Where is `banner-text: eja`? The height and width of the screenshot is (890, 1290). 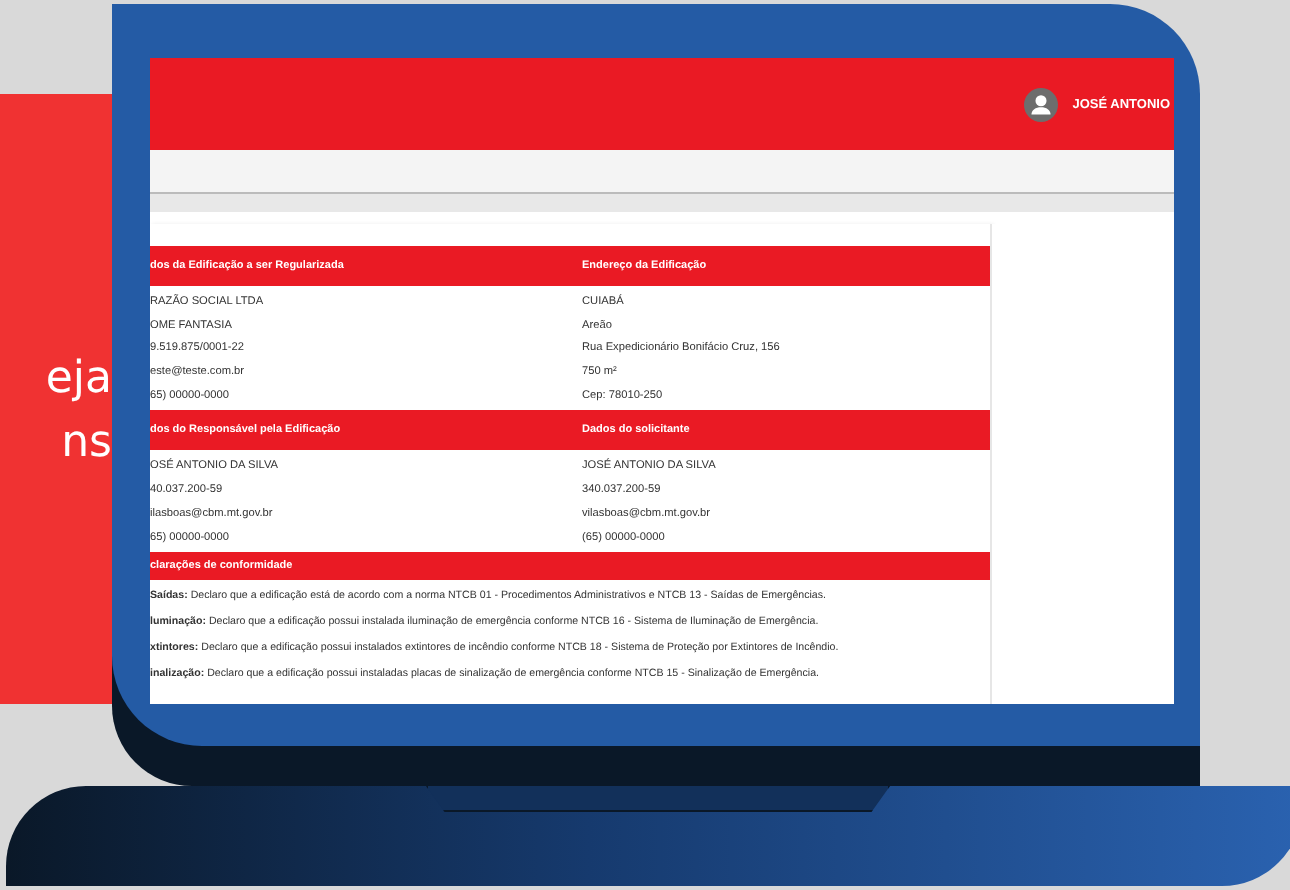 banner-text: eja is located at coordinates (78, 380).